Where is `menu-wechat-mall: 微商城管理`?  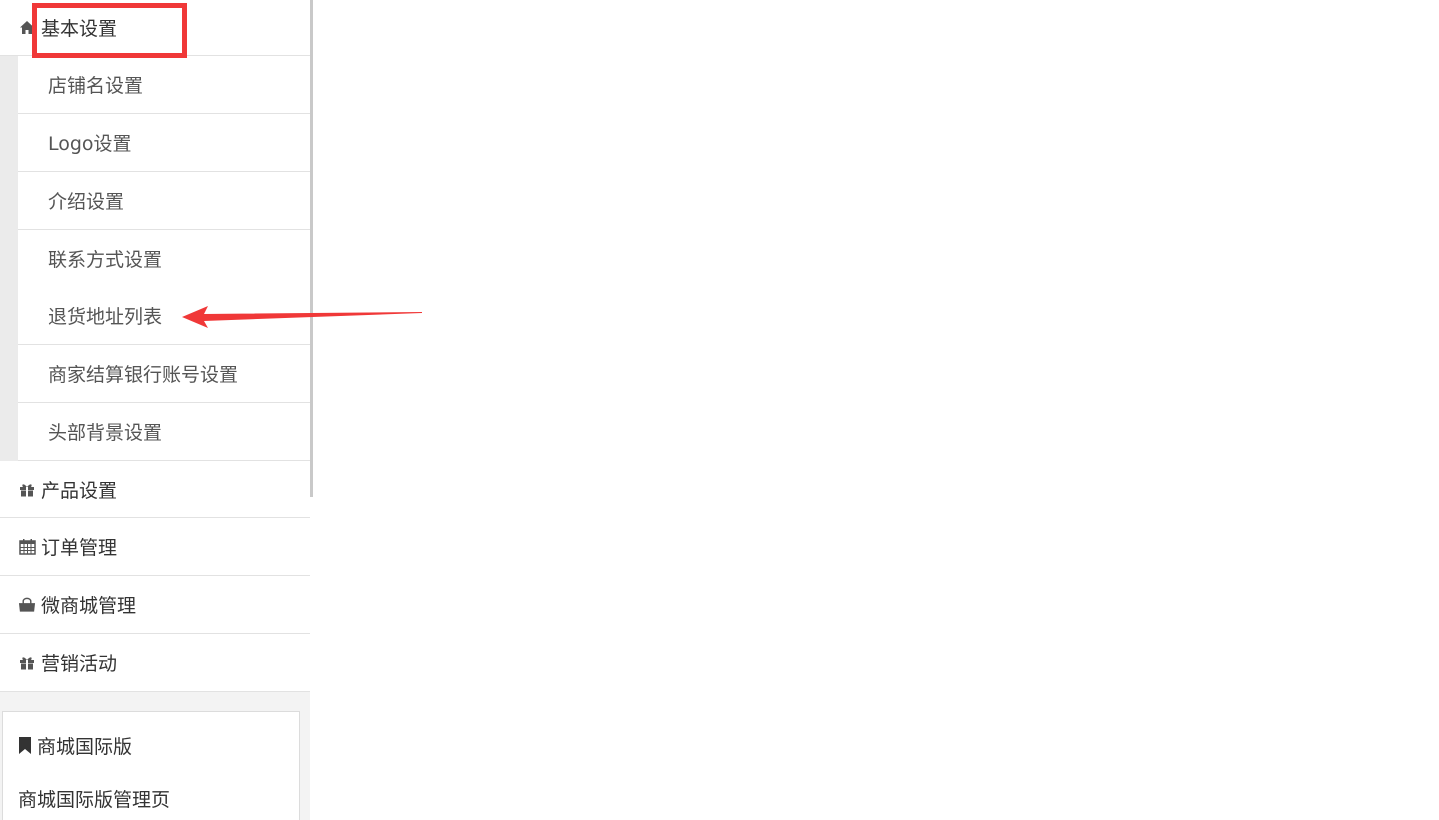 menu-wechat-mall: 微商城管理 is located at coordinates (155, 605).